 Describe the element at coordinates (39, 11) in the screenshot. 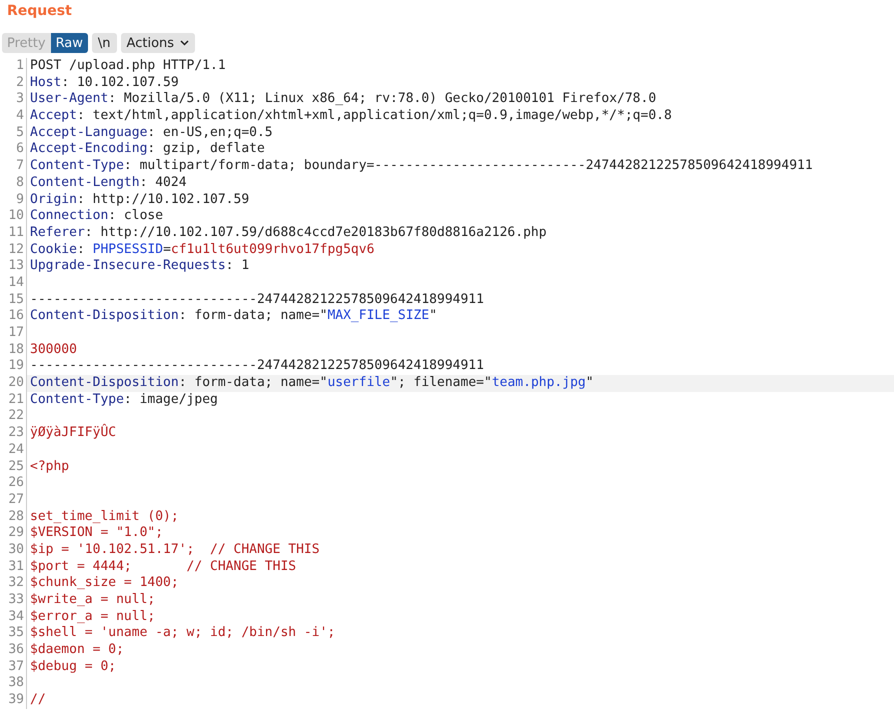

I see `panel-title: Request` at that location.